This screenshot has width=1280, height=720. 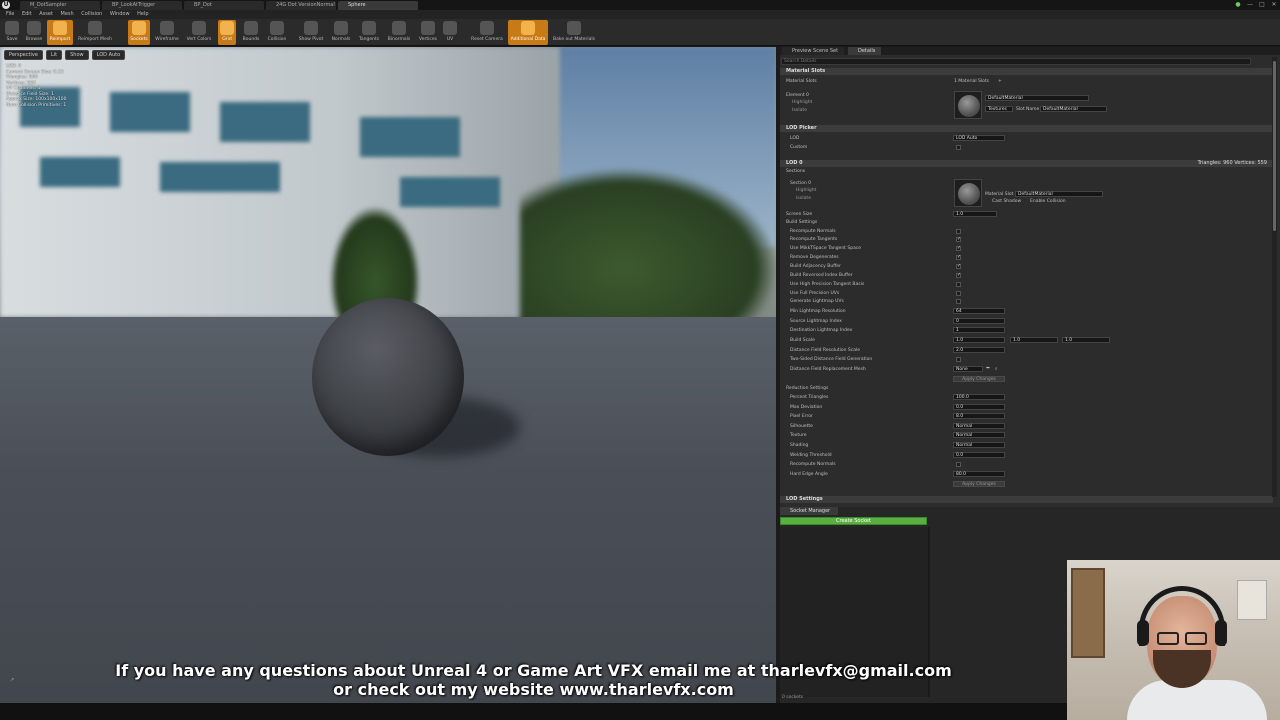 What do you see at coordinates (142, 14) in the screenshot?
I see `menu-help: Help` at bounding box center [142, 14].